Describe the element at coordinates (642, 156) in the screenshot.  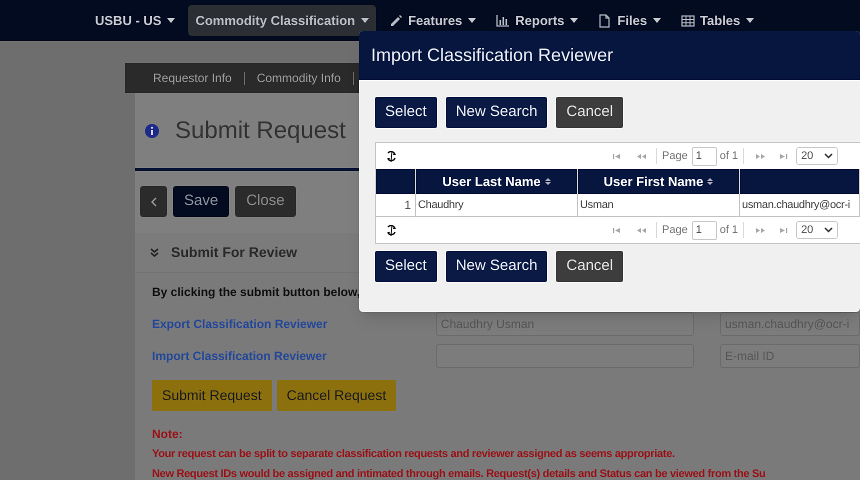
I see `previous-page-icon` at that location.